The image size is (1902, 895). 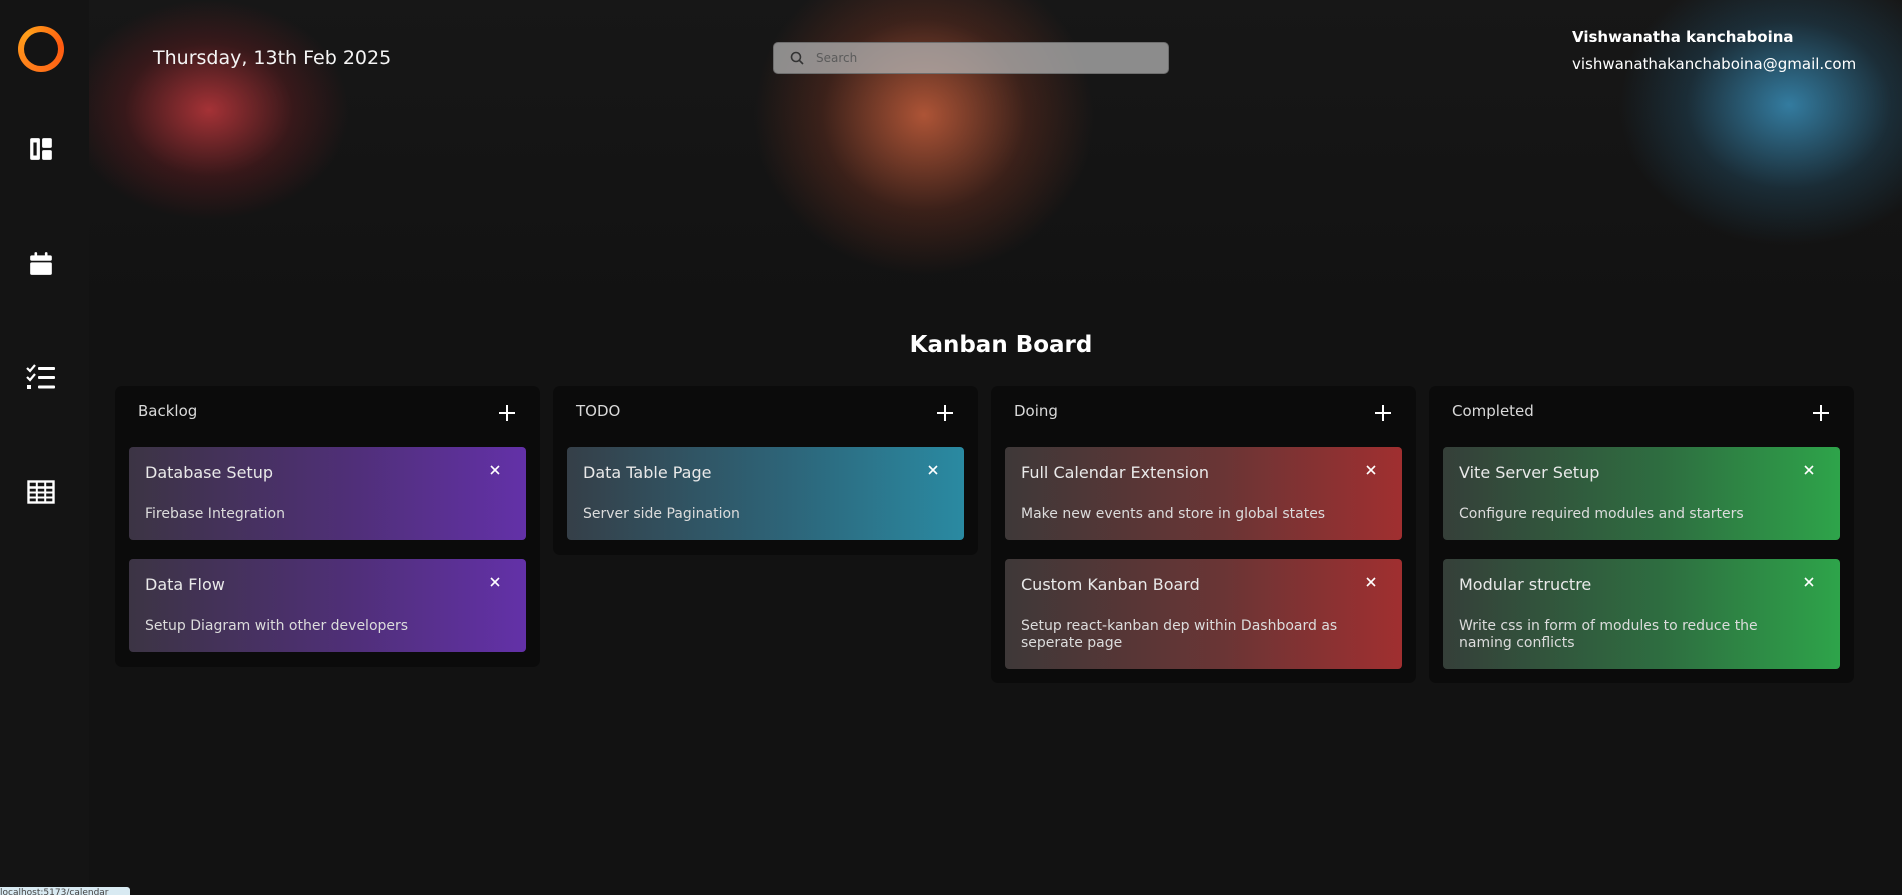 I want to click on kanban-card: Data Table Page Server side Pagination, so click(x=765, y=493).